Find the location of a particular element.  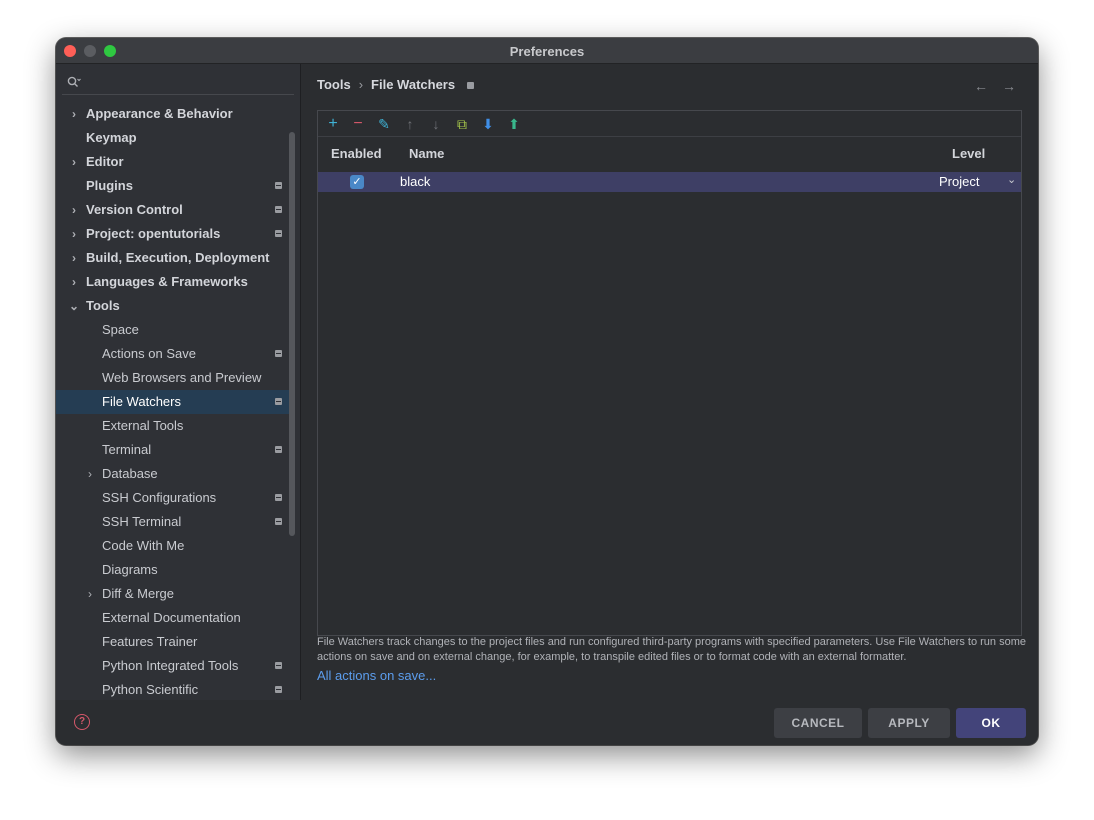

export-icon: ⬆ is located at coordinates (514, 124).